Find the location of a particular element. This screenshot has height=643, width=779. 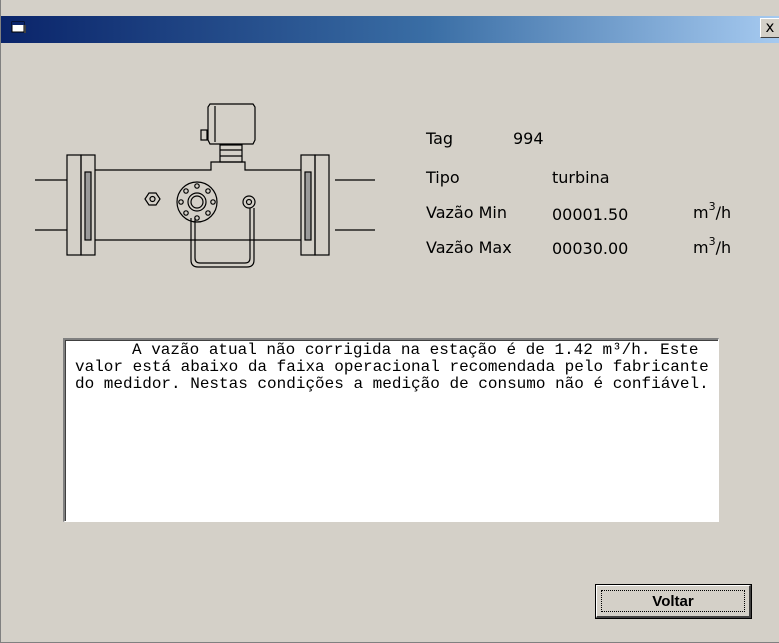

back-button-label: Voltar is located at coordinates (673, 601).